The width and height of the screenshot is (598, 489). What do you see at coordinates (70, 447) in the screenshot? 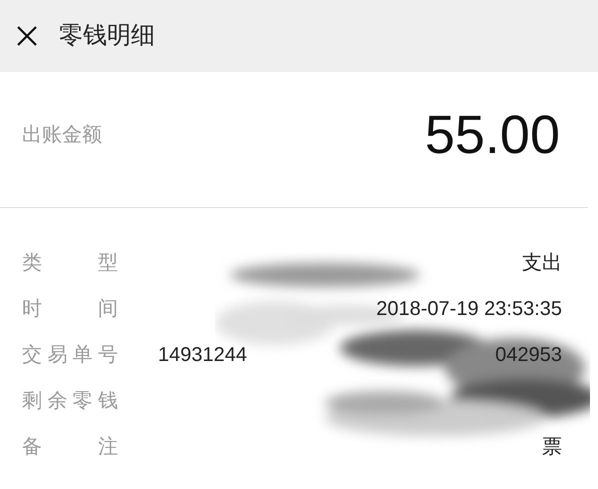
I see `field-label: 备注` at bounding box center [70, 447].